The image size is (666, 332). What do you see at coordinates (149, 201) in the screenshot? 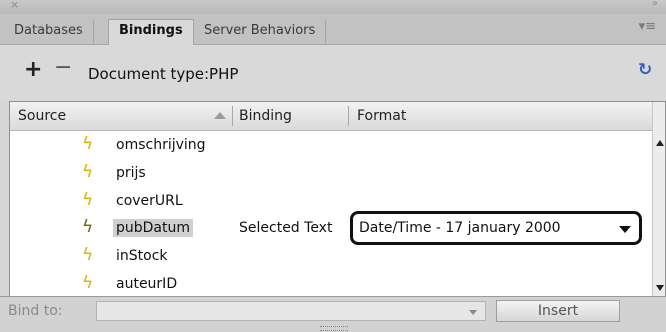
I see `source-field-name: coverURL` at bounding box center [149, 201].